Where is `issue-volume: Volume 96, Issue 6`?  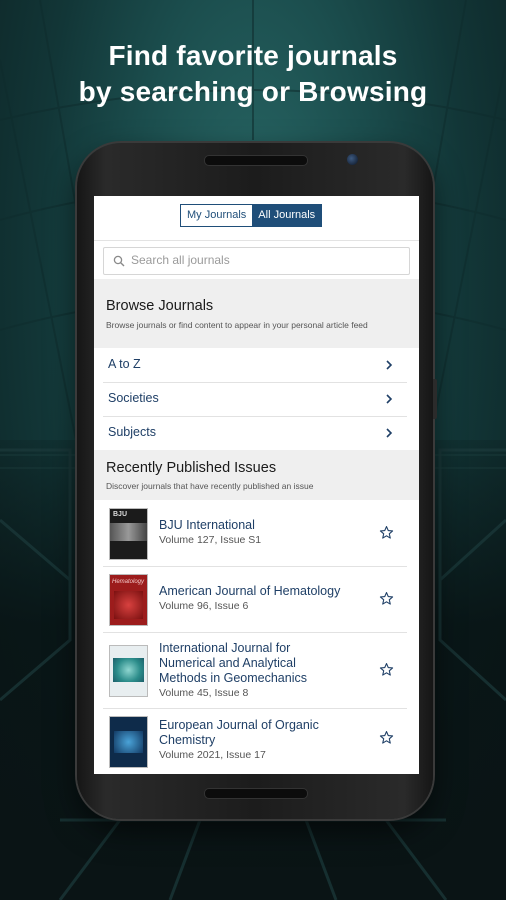
issue-volume: Volume 96, Issue 6 is located at coordinates (204, 606).